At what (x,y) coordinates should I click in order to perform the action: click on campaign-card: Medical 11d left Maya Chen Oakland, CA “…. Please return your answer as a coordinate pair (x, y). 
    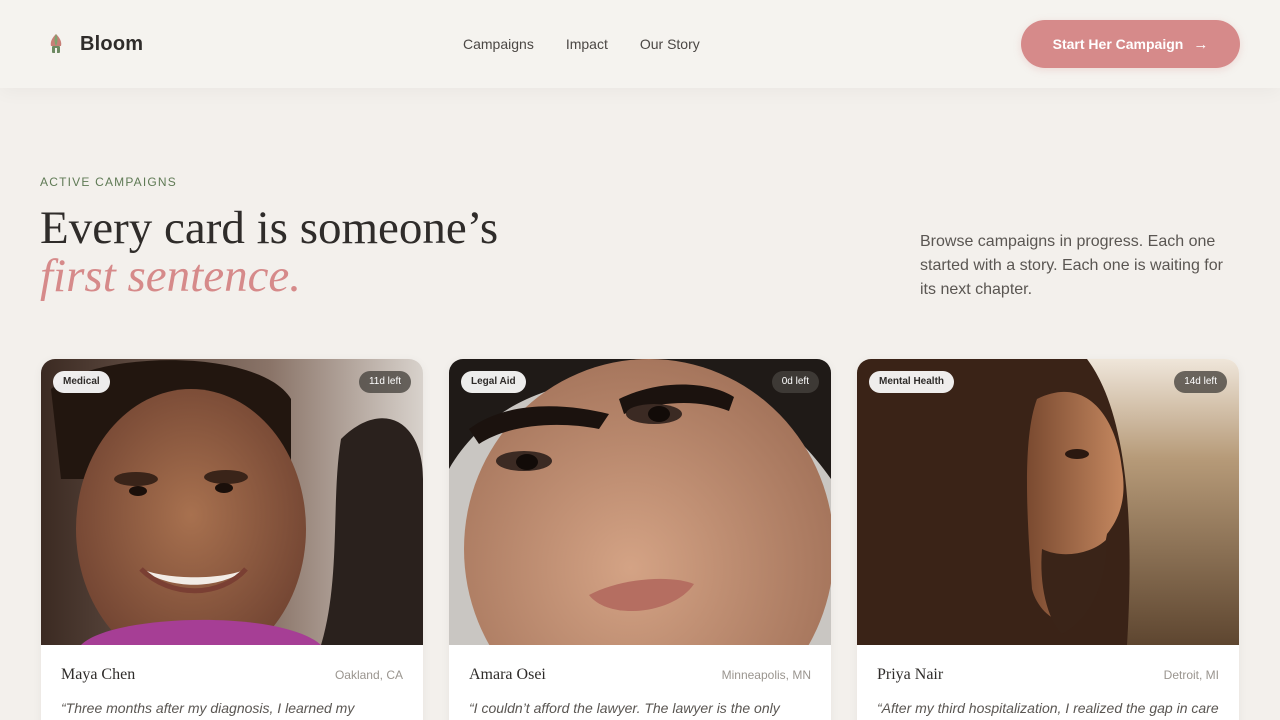
    Looking at the image, I should click on (232, 539).